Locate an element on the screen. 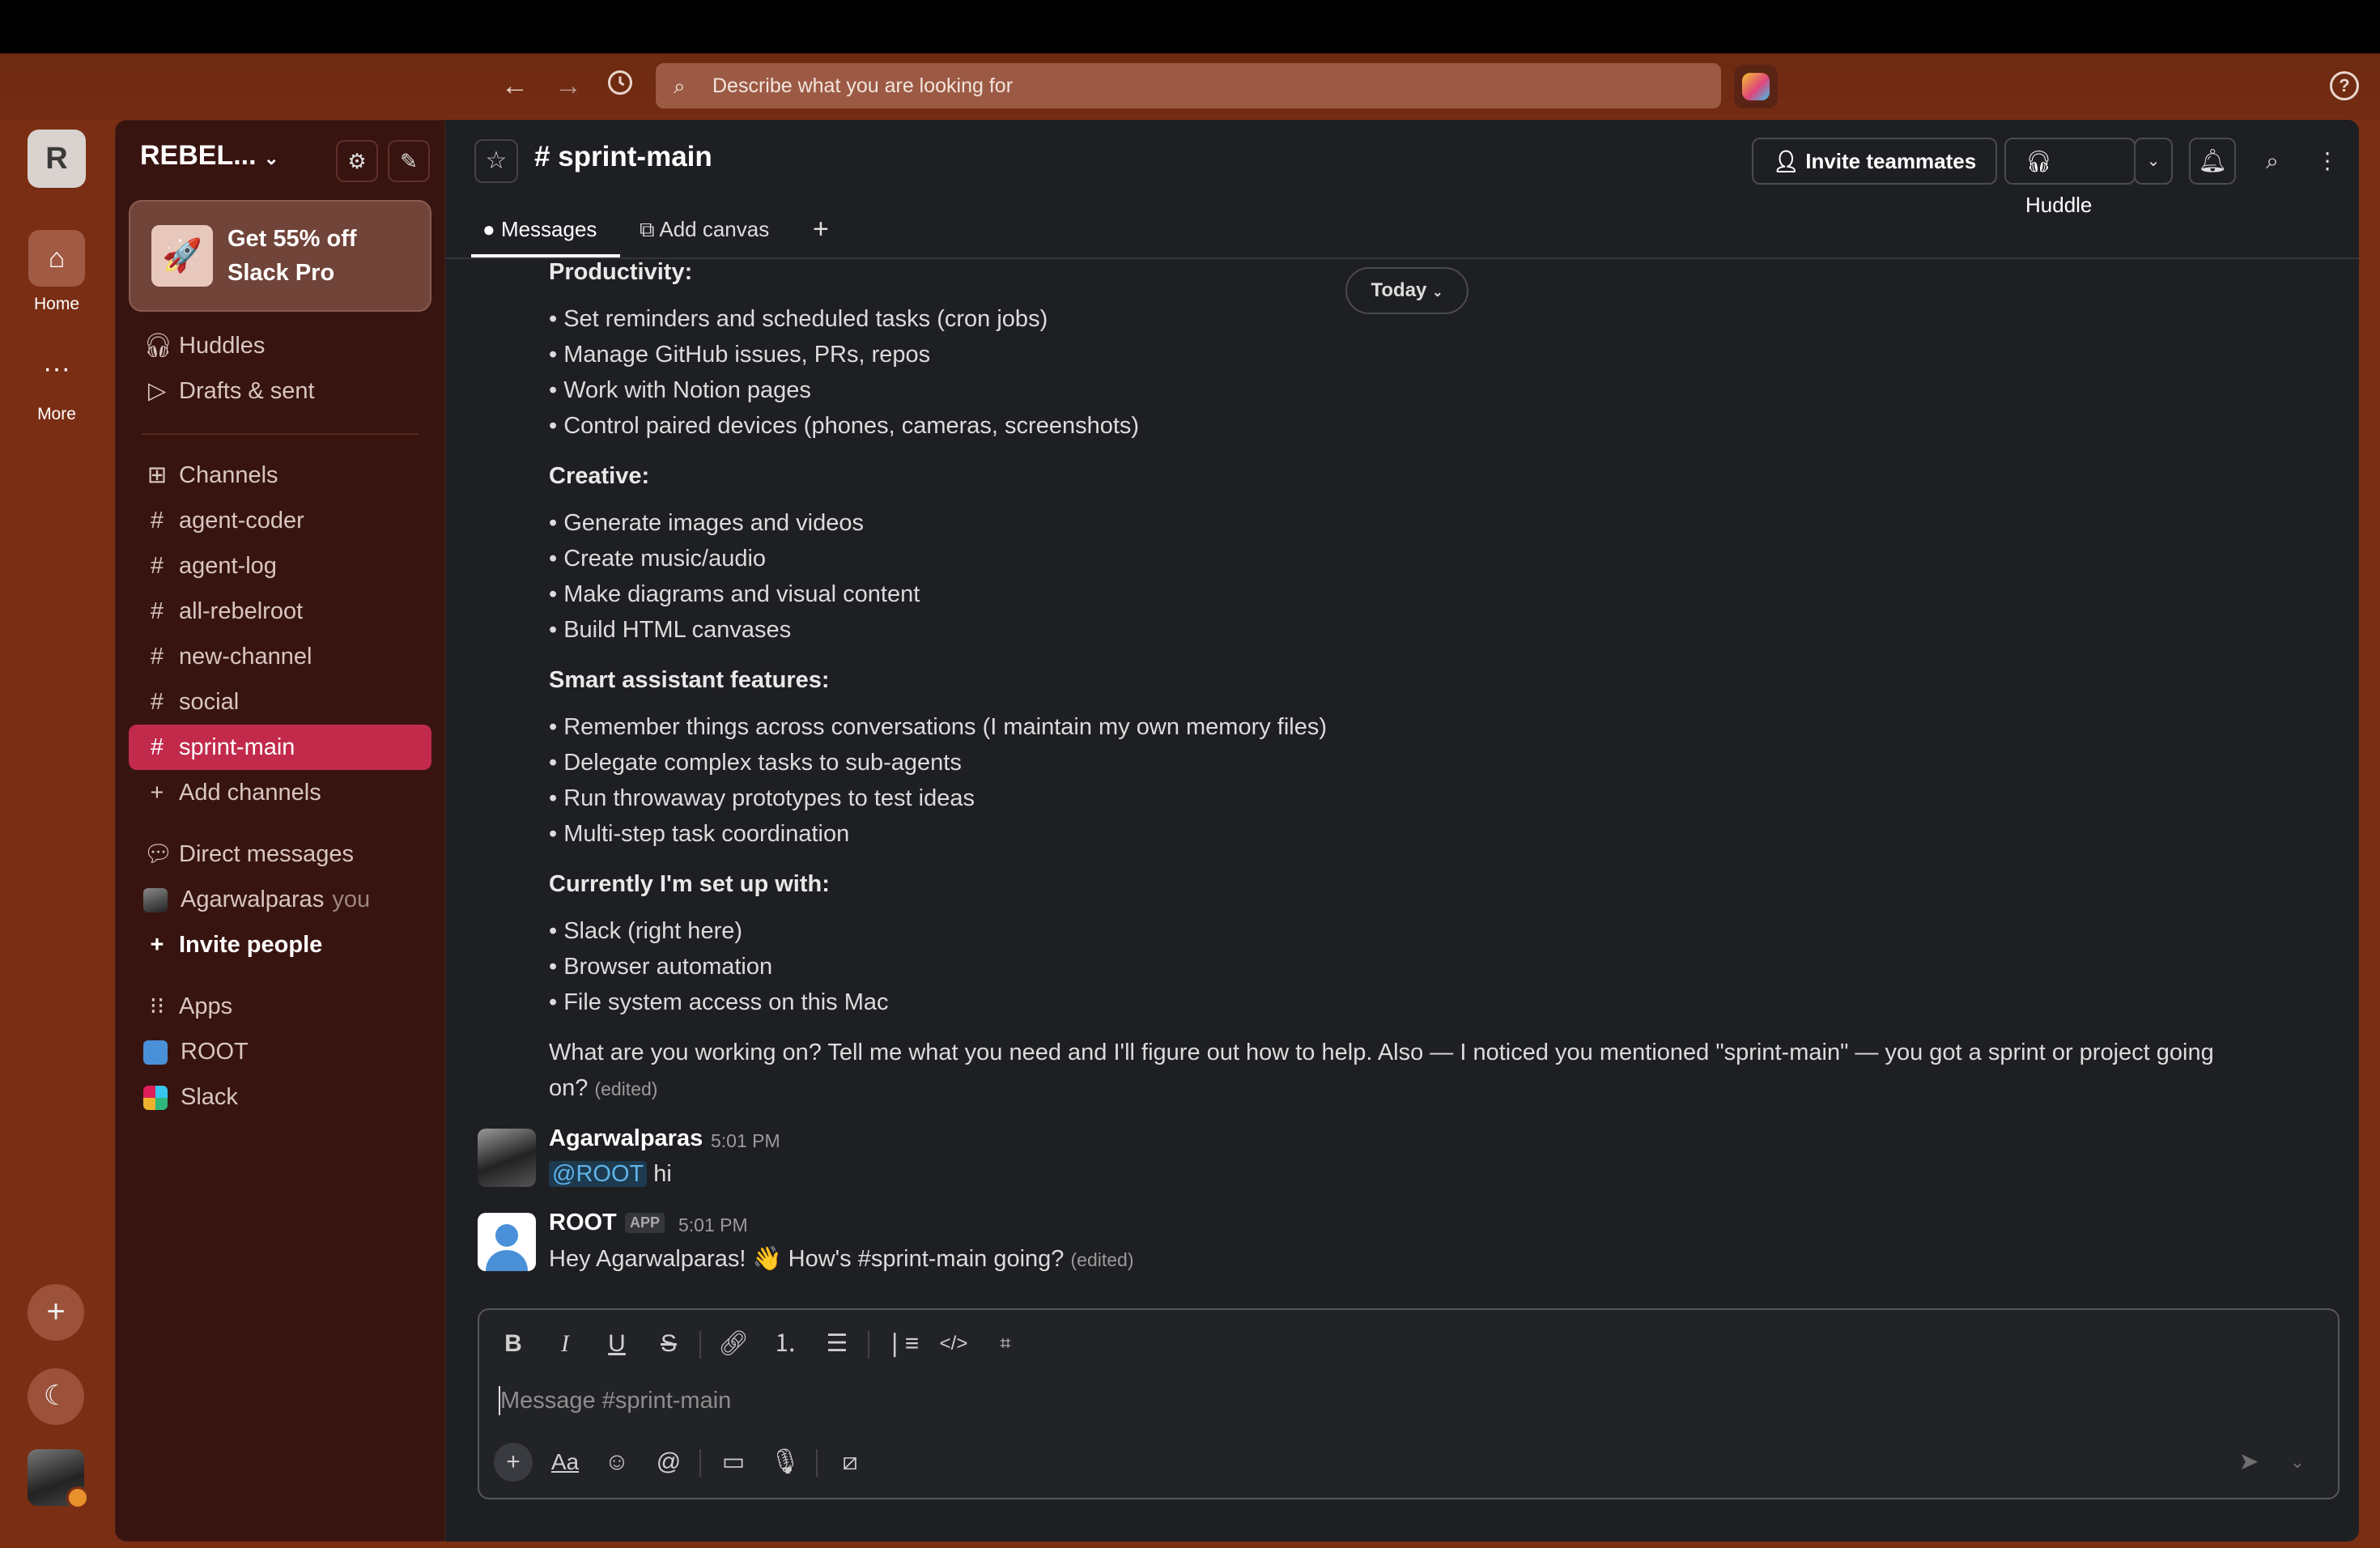 The height and width of the screenshot is (1548, 2380). message-author: Agarwalparas is located at coordinates (626, 1138).